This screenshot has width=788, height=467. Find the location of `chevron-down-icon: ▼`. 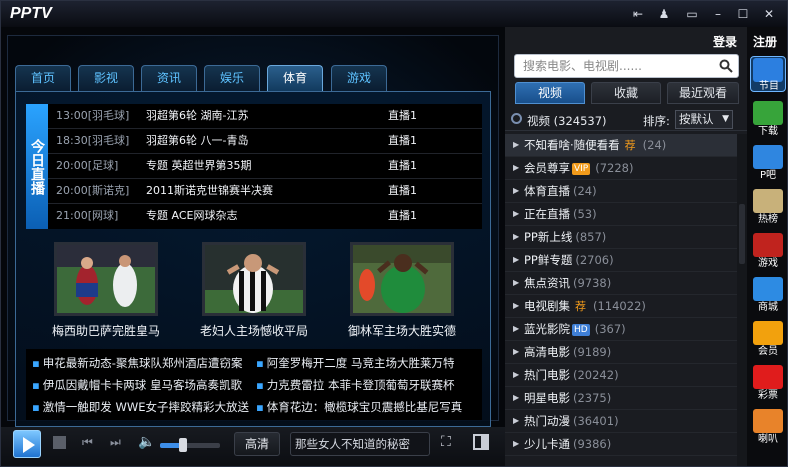

chevron-down-icon: ▼ is located at coordinates (725, 119).